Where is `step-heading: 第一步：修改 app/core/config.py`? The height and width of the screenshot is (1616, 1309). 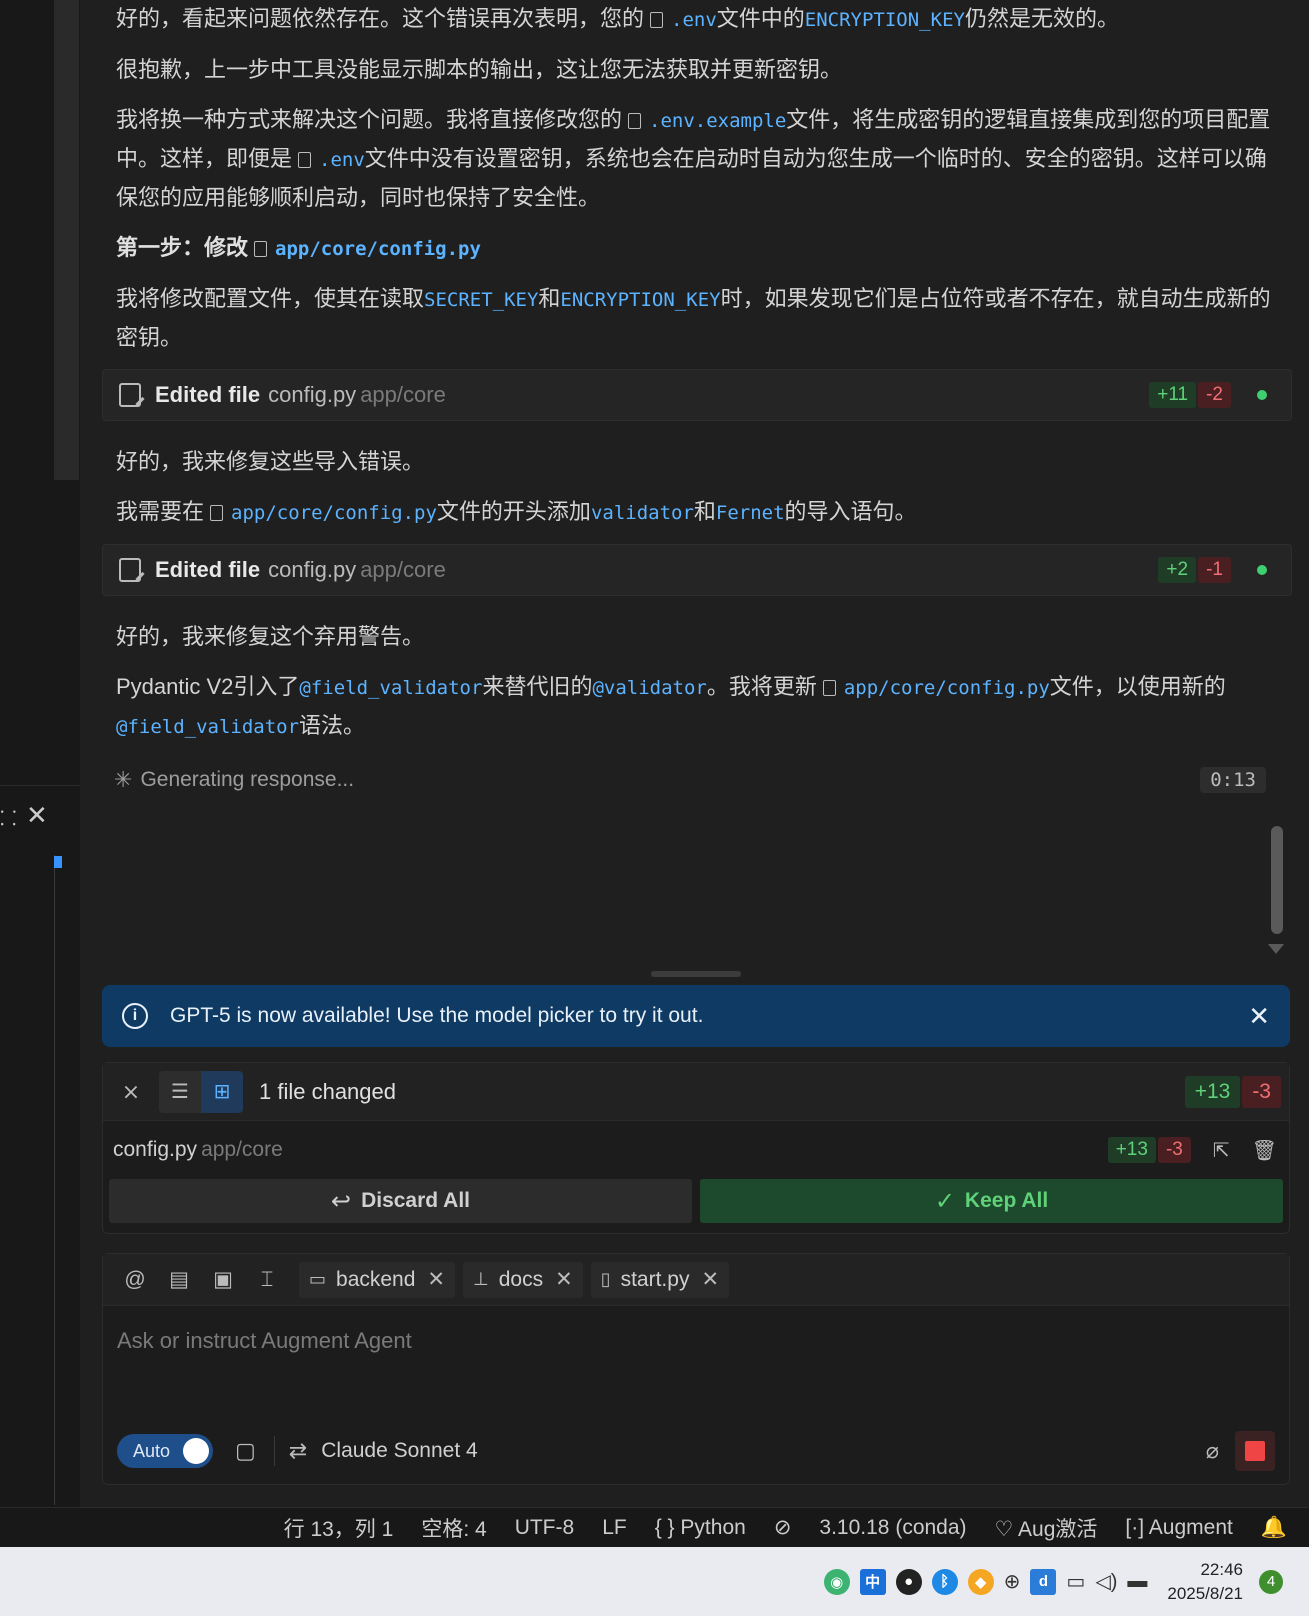
step-heading: 第一步：修改 app/core/config.py is located at coordinates (298, 247).